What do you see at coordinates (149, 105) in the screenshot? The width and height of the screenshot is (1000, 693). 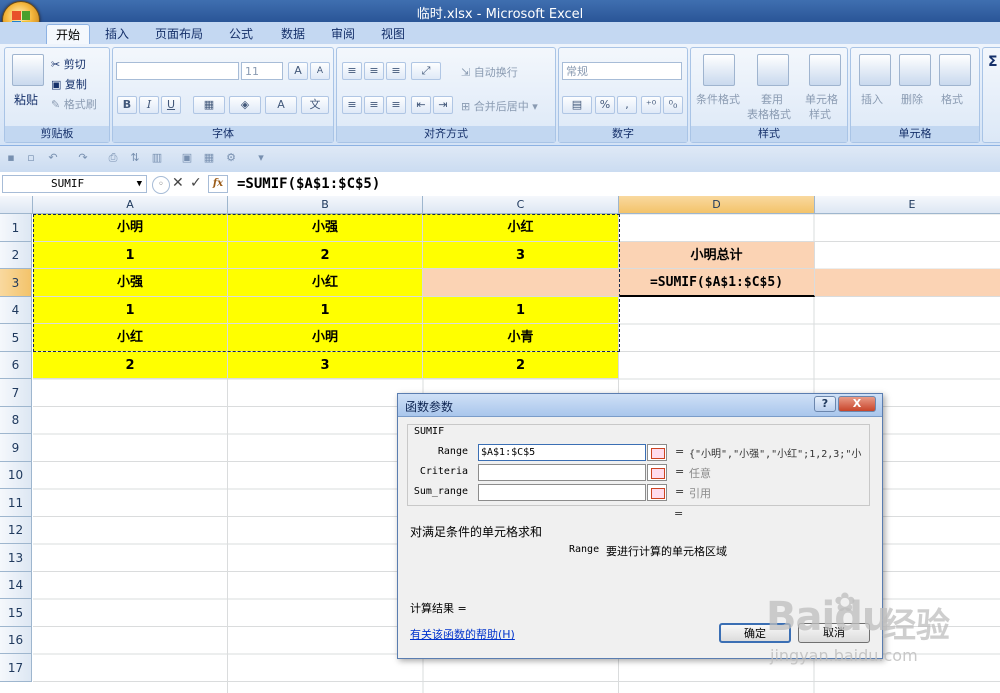 I see `italic-button: I` at bounding box center [149, 105].